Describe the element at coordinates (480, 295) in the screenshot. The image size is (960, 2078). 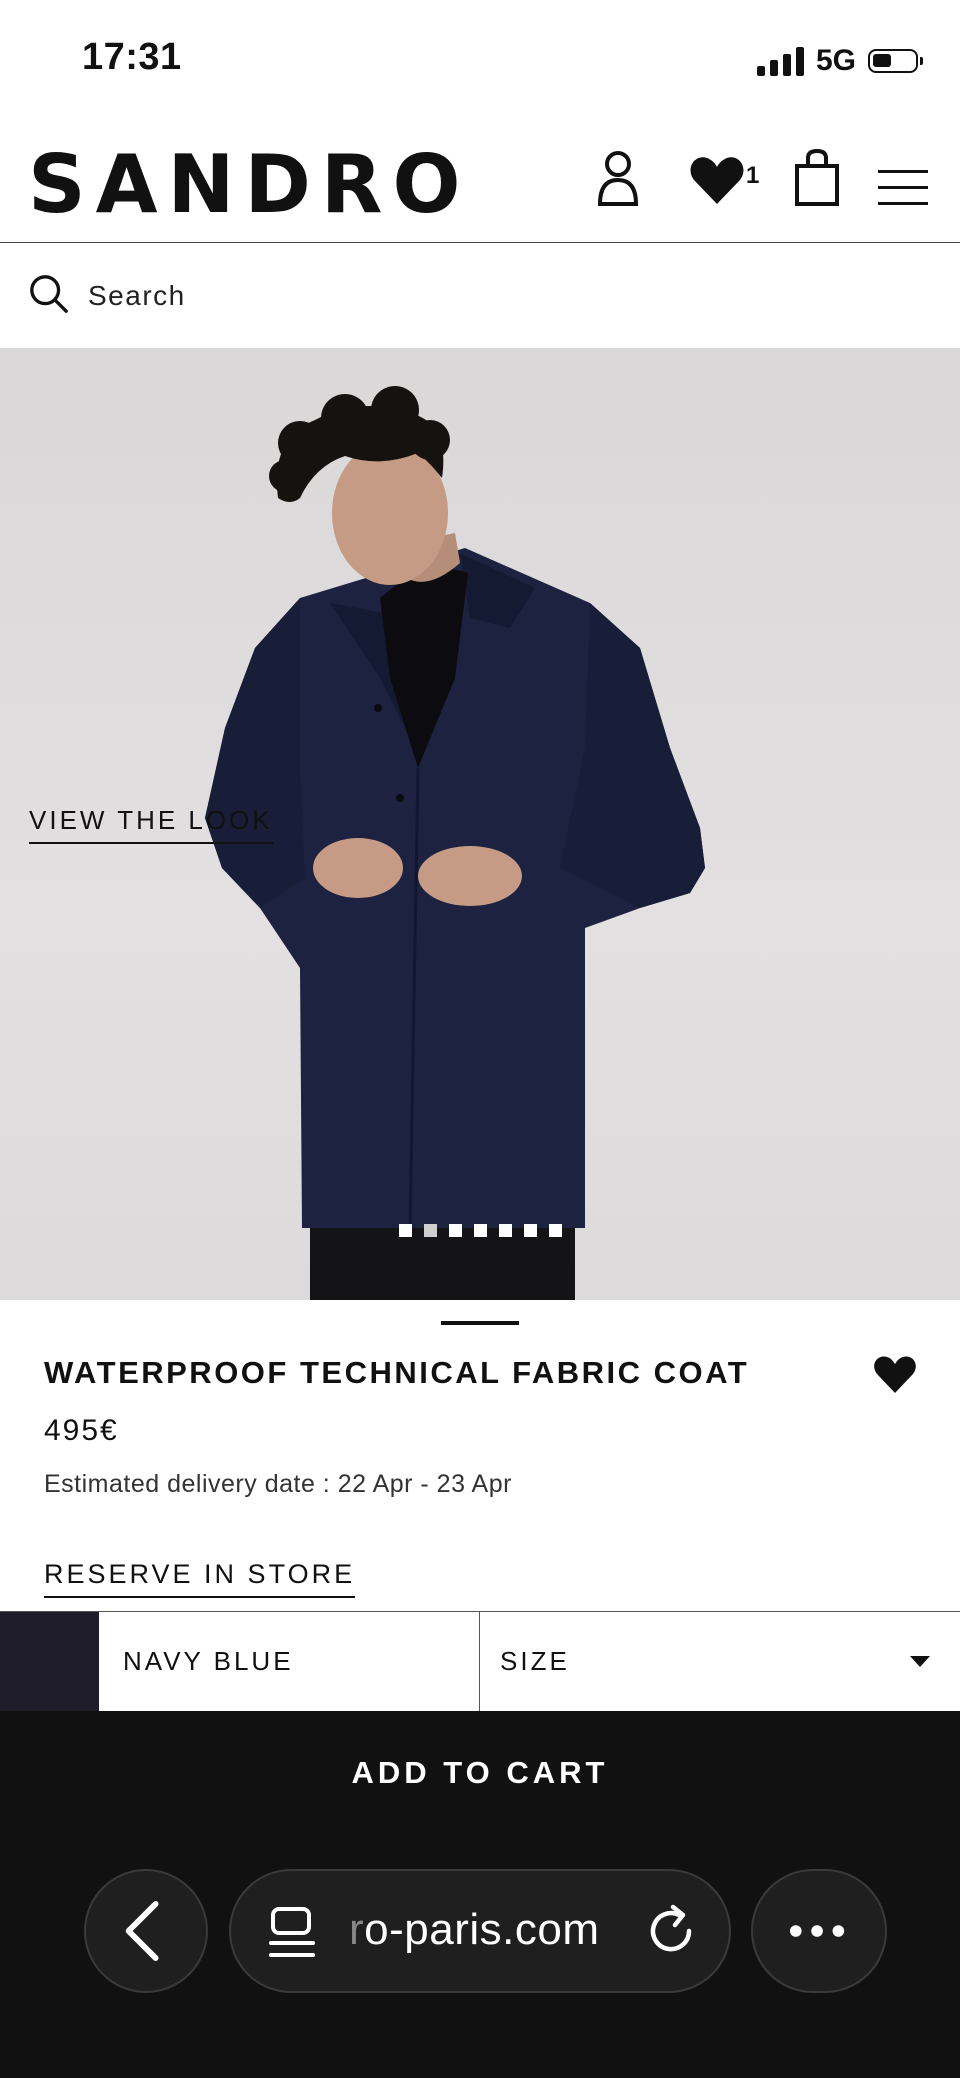
I see `search-bar: Search` at that location.